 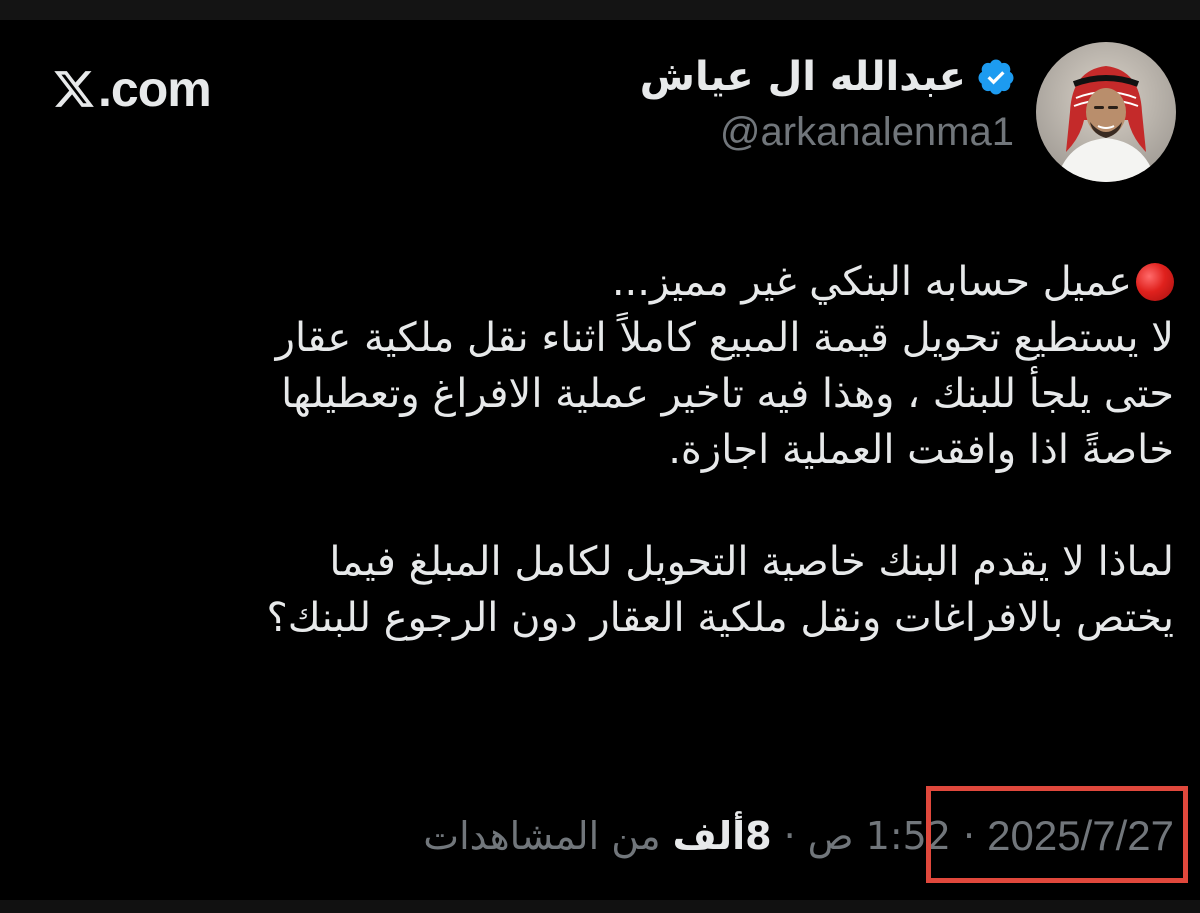 What do you see at coordinates (867, 132) in the screenshot?
I see `author-handle: @arkanalenma1` at bounding box center [867, 132].